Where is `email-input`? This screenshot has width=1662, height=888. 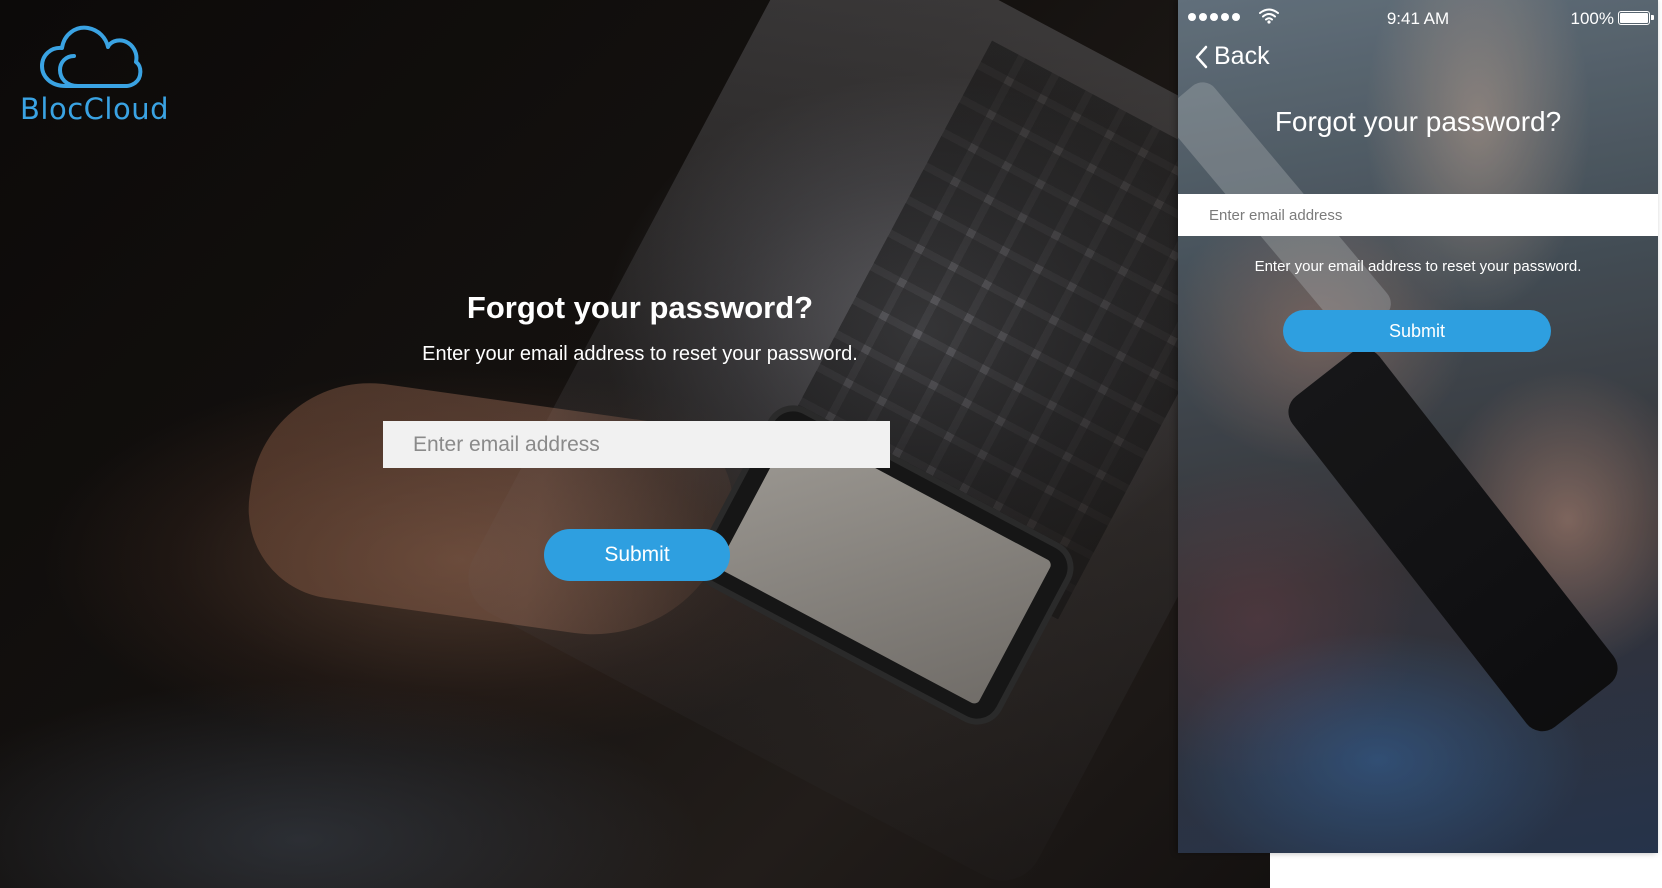 email-input is located at coordinates (636, 444).